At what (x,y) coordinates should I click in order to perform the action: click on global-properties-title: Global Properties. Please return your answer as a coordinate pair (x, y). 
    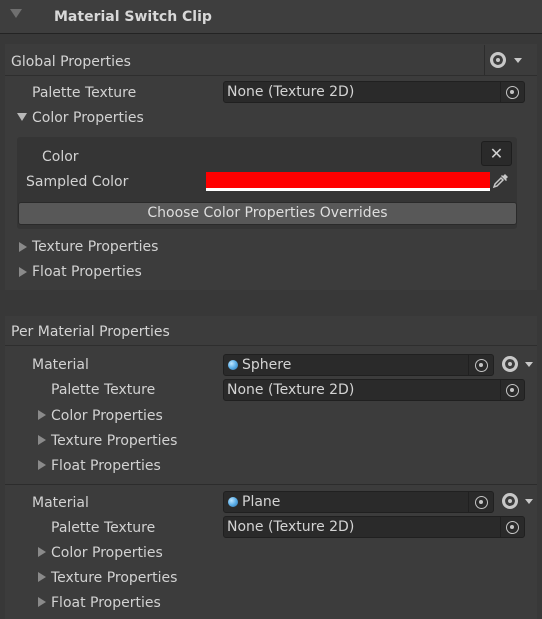
    Looking at the image, I should click on (71, 62).